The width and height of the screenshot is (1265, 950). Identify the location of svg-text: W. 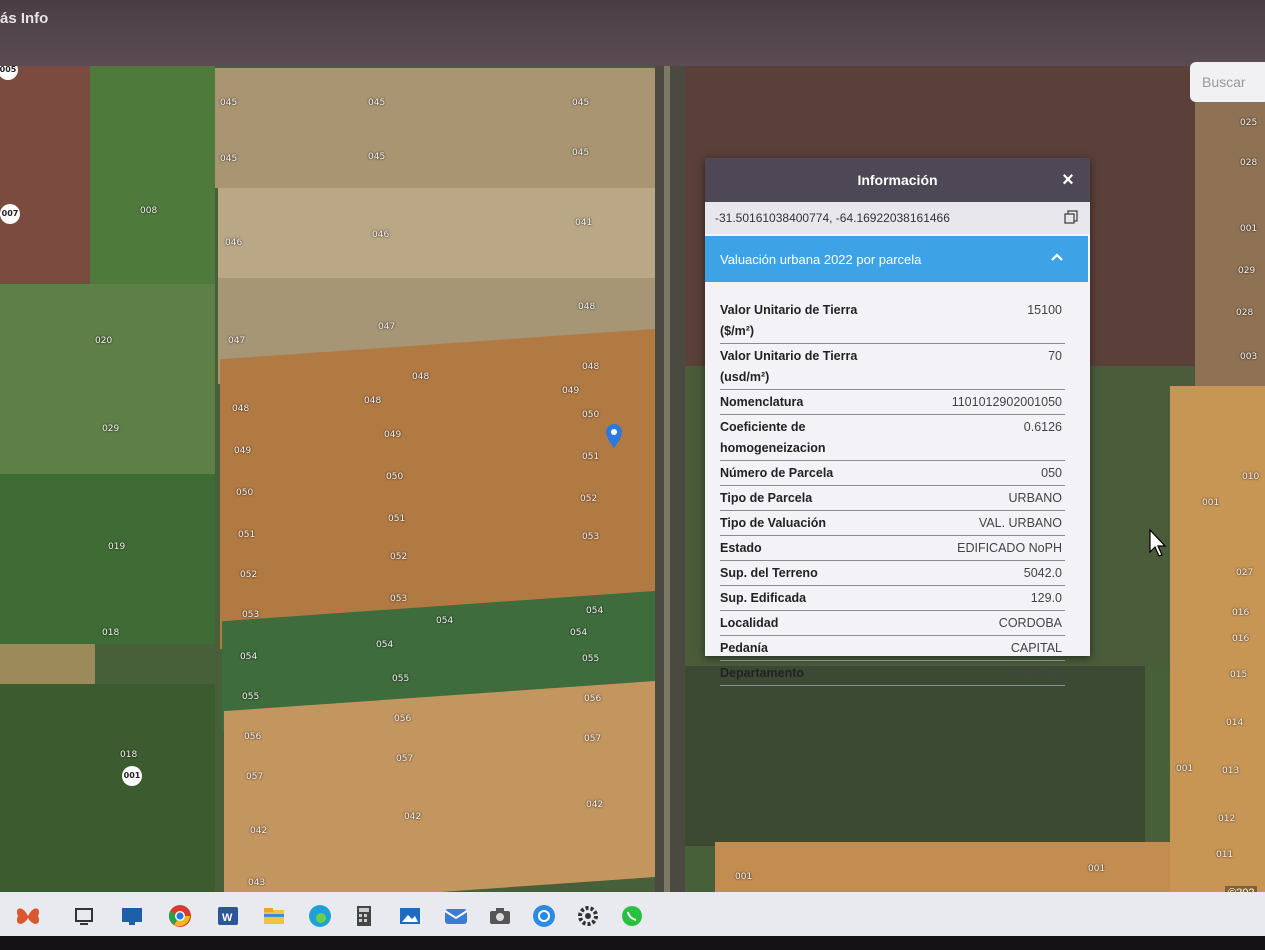
(227, 918).